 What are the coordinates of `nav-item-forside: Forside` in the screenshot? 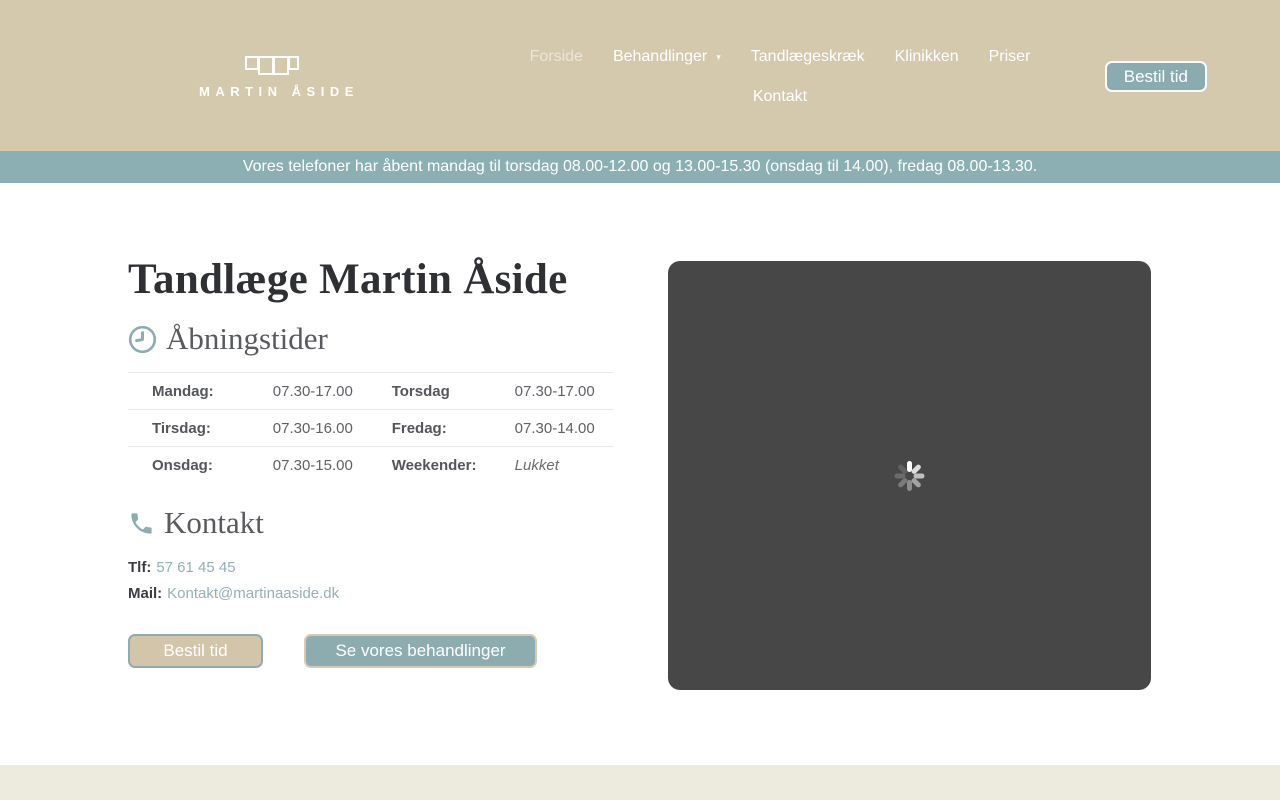 It's located at (556, 57).